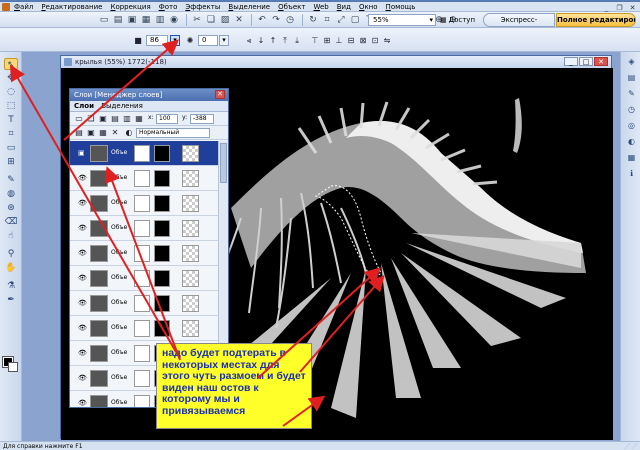 The width and height of the screenshot is (640, 450). Describe the element at coordinates (586, 61) in the screenshot. I see `maximize-icon: □` at that location.